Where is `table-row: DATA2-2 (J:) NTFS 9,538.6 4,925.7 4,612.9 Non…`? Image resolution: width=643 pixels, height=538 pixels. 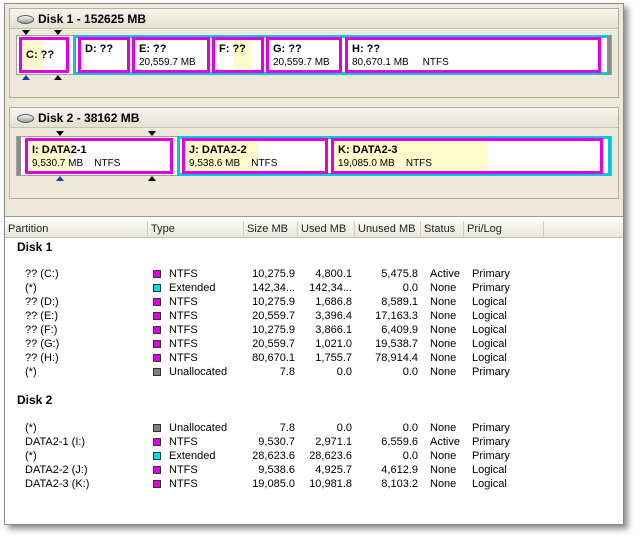 table-row: DATA2-2 (J:) NTFS 9,538.6 4,925.7 4,612.9 Non… is located at coordinates (314, 470).